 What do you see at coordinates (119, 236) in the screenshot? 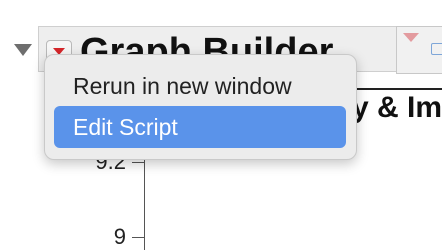
I see `y-tick-label: 9` at bounding box center [119, 236].